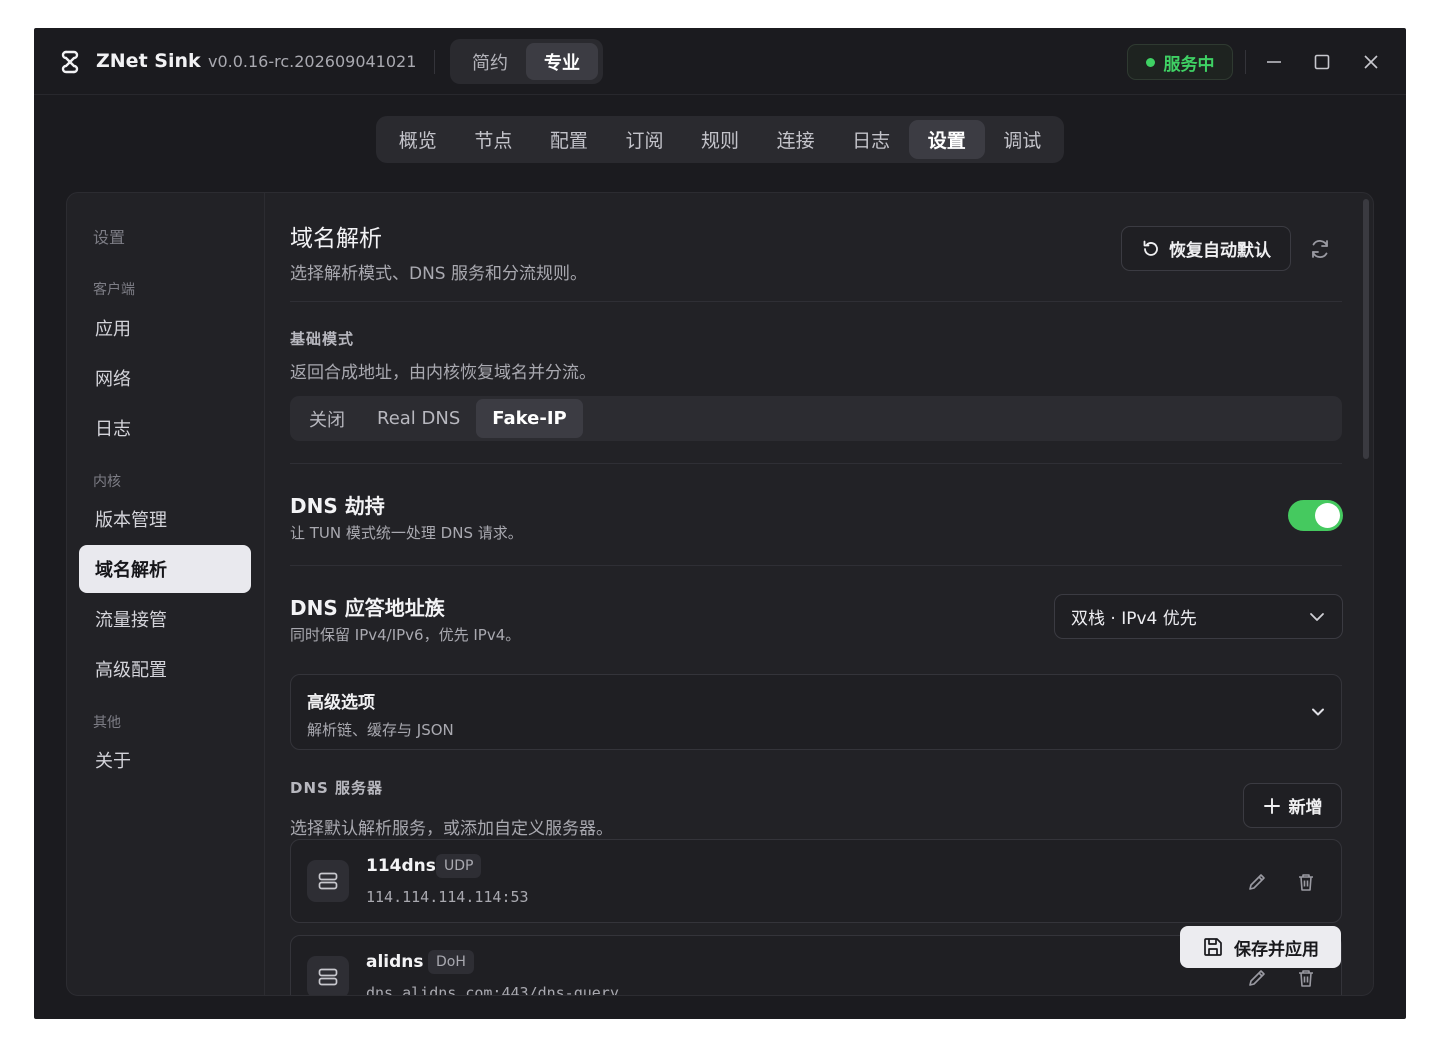 This screenshot has width=1440, height=1059. I want to click on sidebar-group-client: 客户端, so click(114, 290).